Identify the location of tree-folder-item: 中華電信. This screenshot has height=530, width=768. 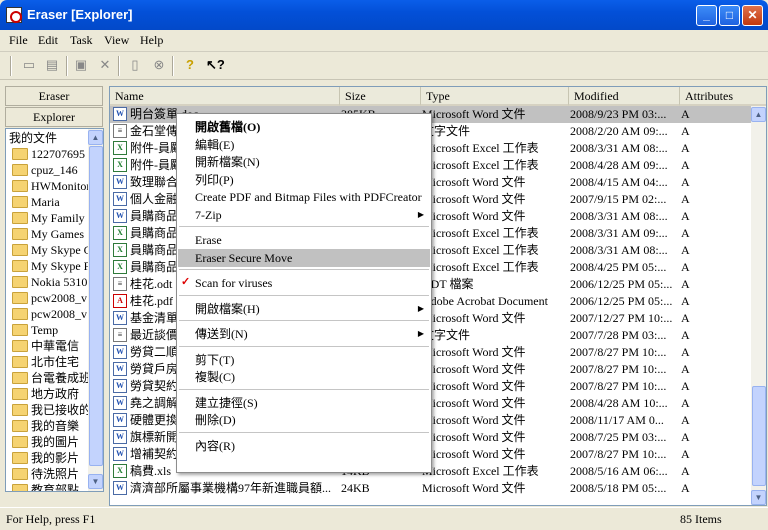
(45, 346).